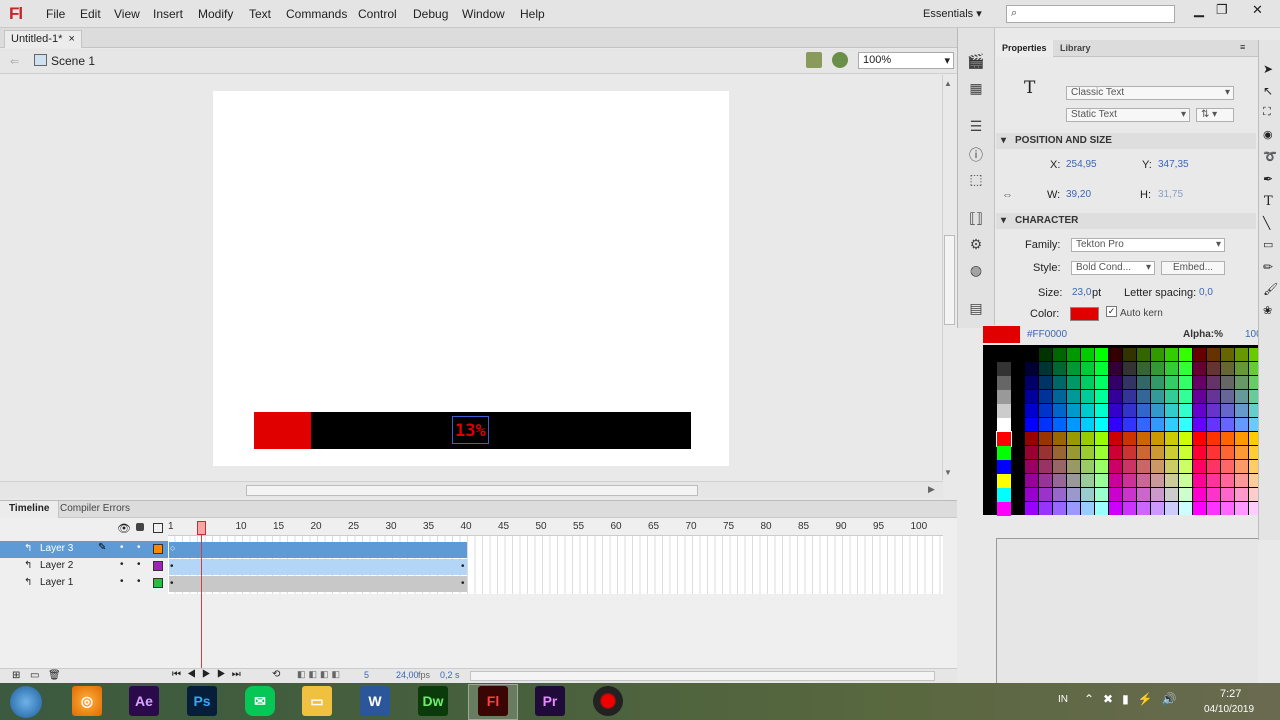 This screenshot has height=720, width=1280. Describe the element at coordinates (209, 674) in the screenshot. I see `playback-controls: ⏮◀▶▶⏭` at that location.